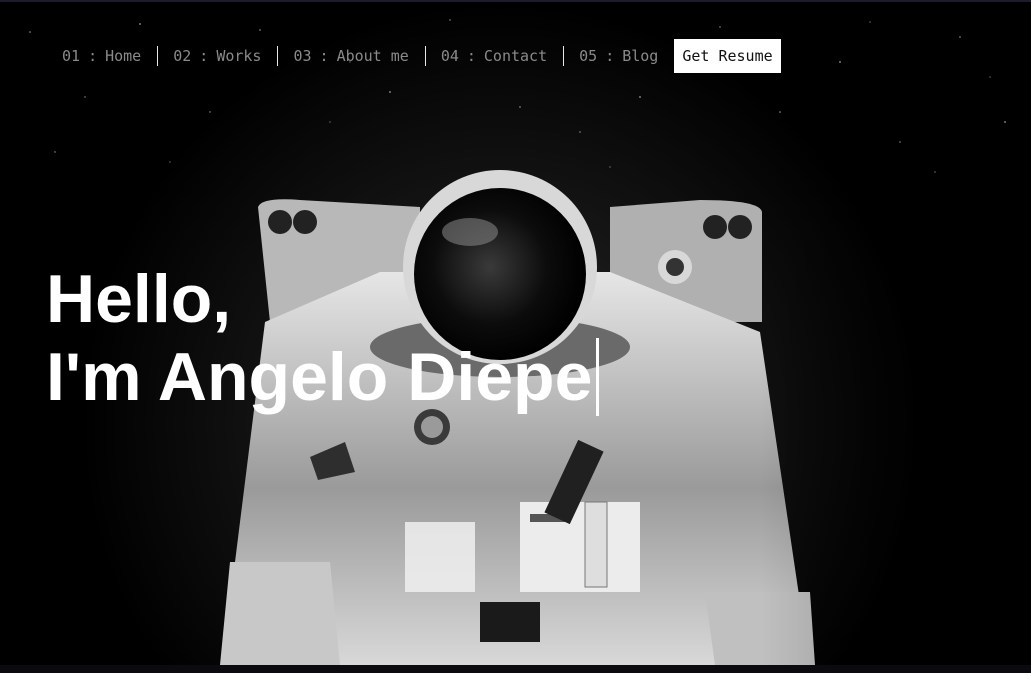  Describe the element at coordinates (618, 56) in the screenshot. I see `nav-item-blog: 05: Blog` at that location.